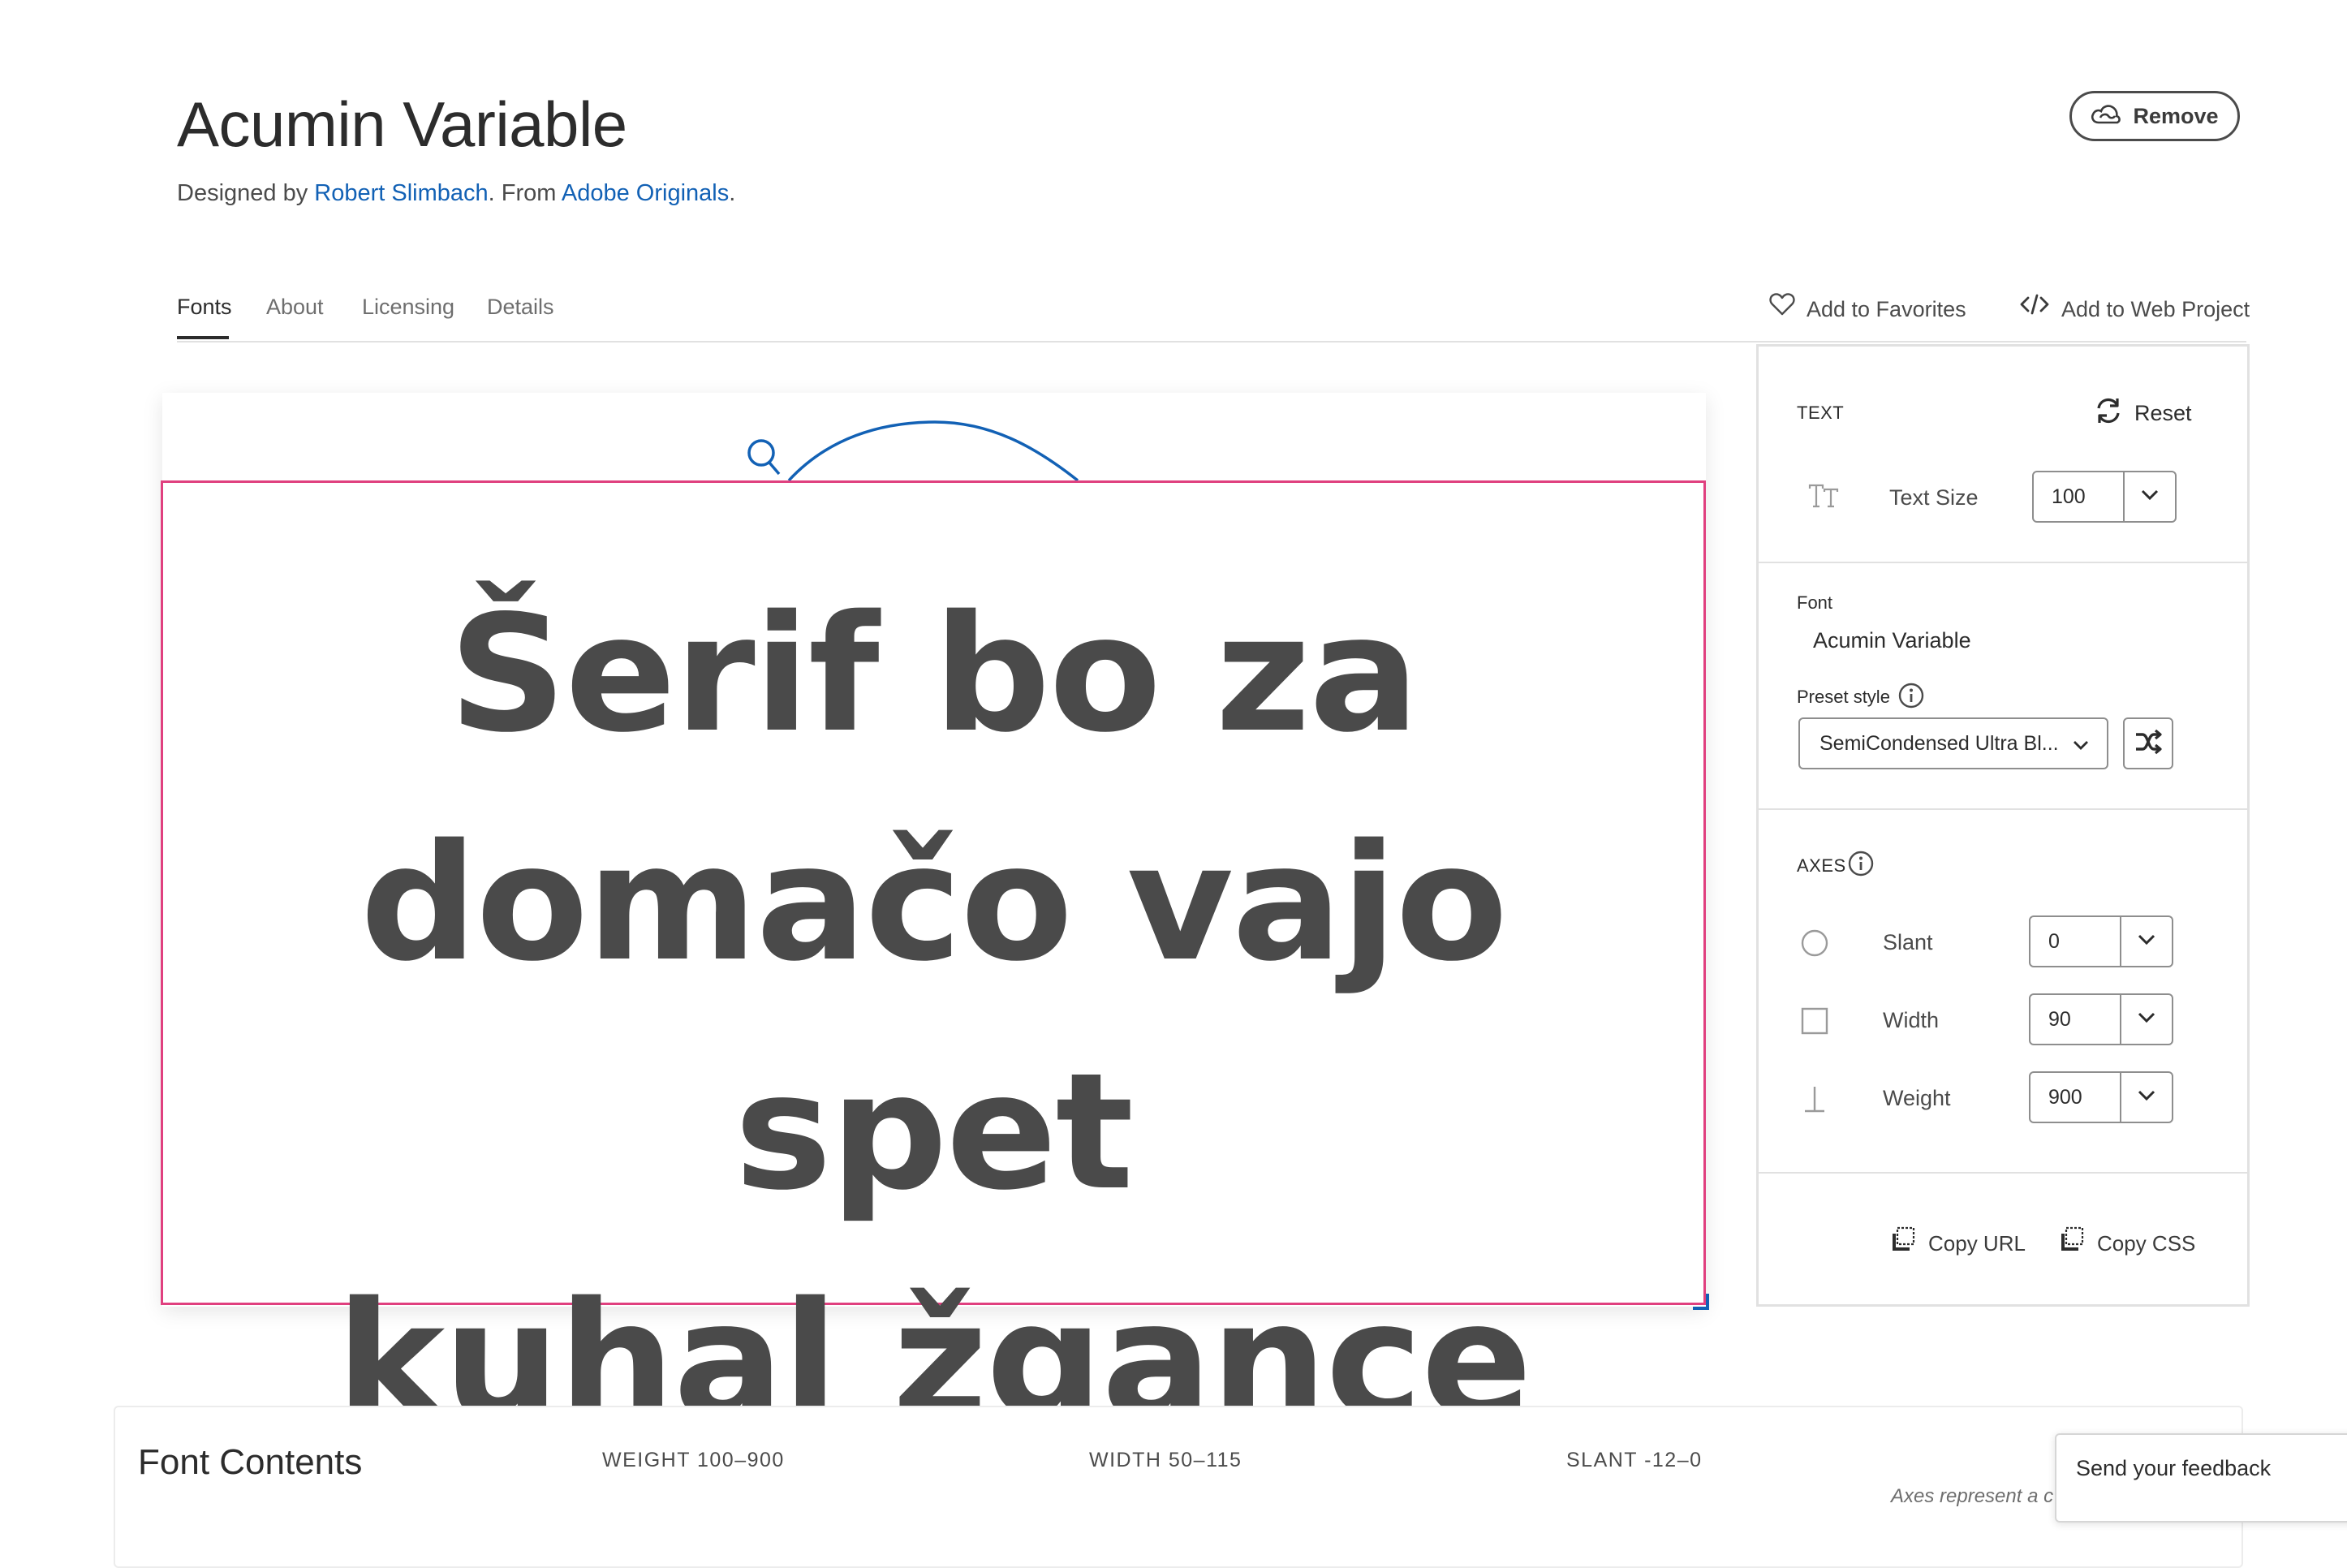  What do you see at coordinates (2106, 117) in the screenshot?
I see `creative-cloud-icon` at bounding box center [2106, 117].